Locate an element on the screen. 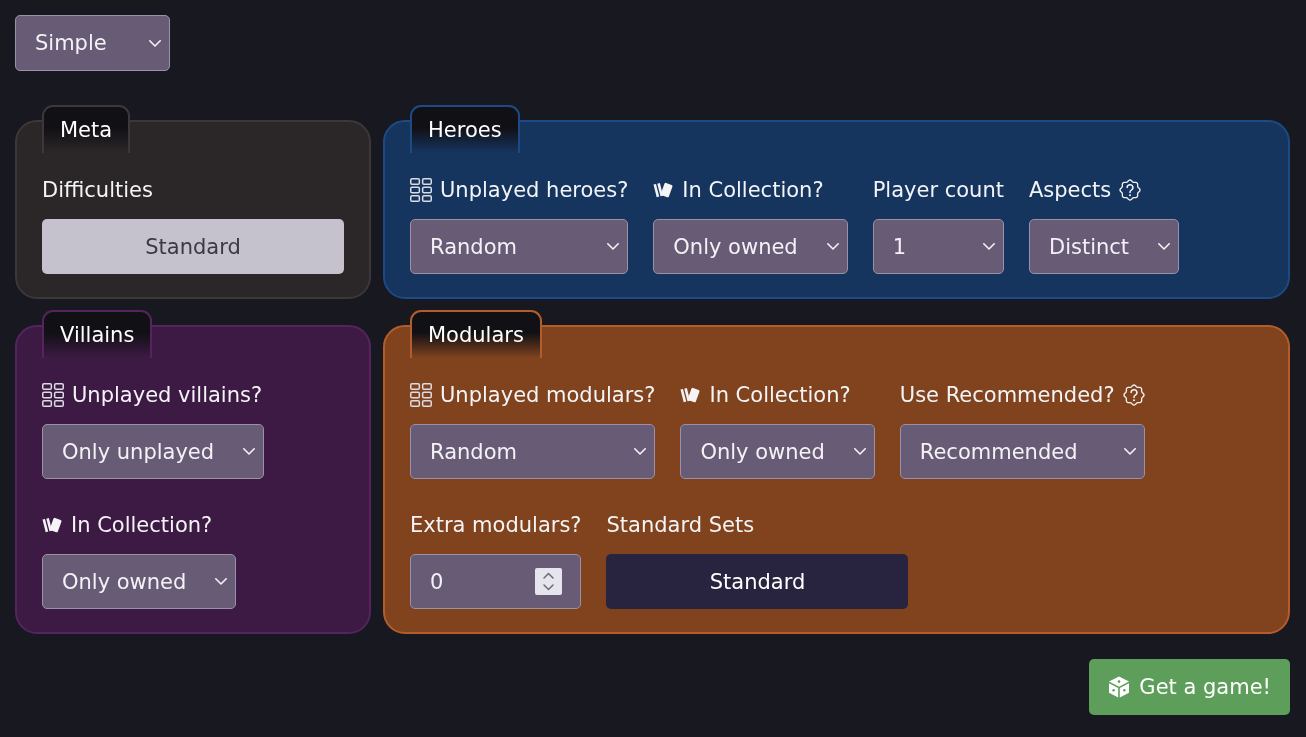 This screenshot has height=737, width=1306. field-label: Use Recommended? is located at coordinates (1007, 395).